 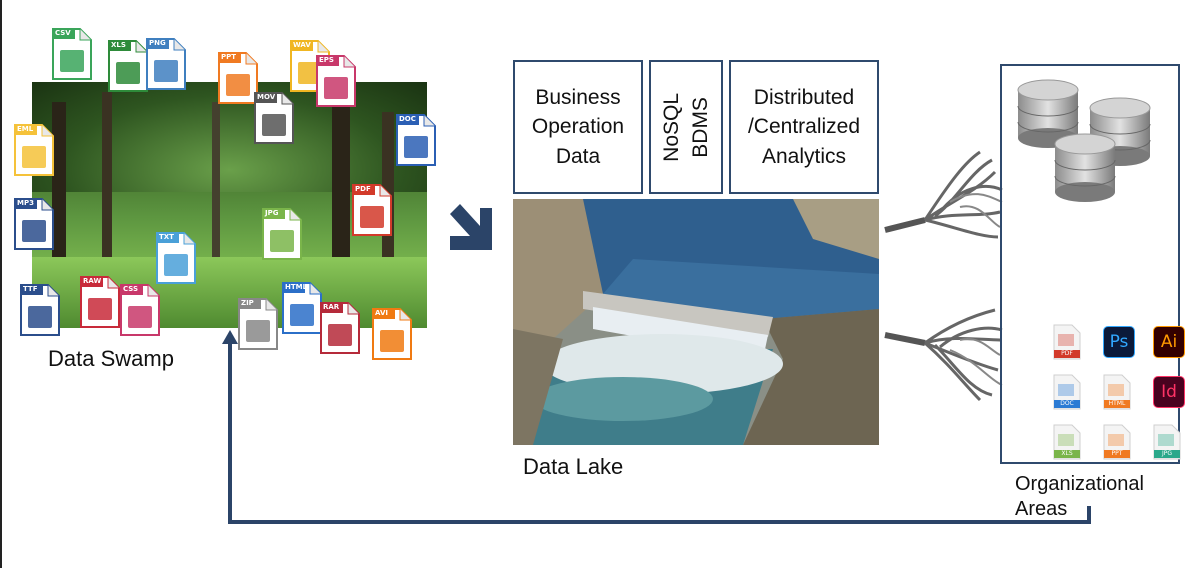 I want to click on file-icon-label: JPG, so click(x=272, y=213).